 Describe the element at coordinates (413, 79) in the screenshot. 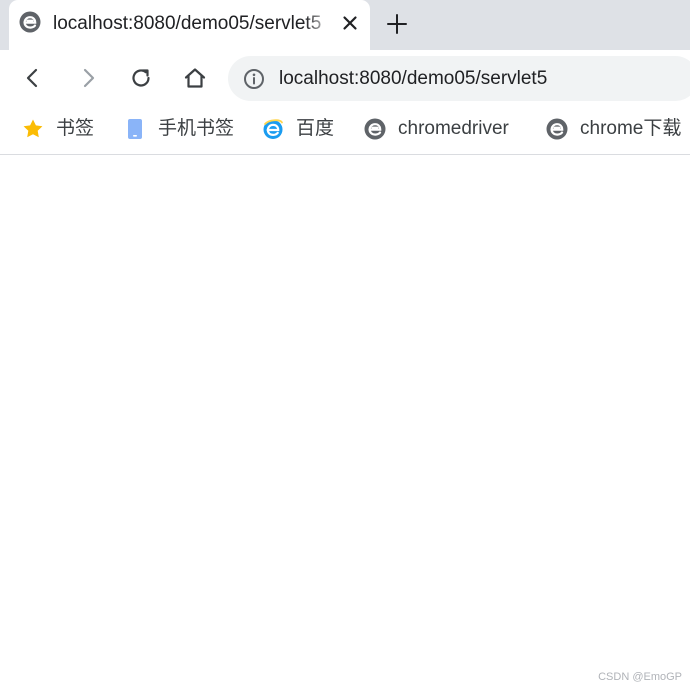

I see `url-text: localhost:8080/demo05/servlet5` at that location.